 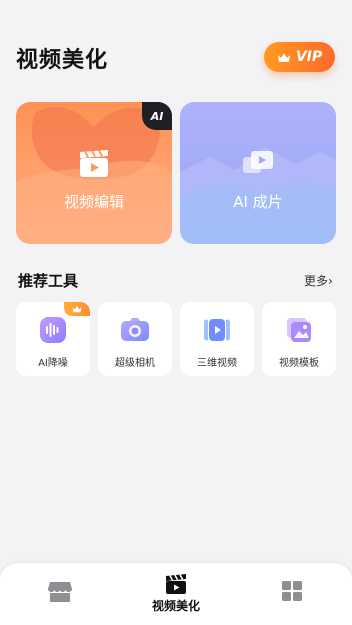 I want to click on tab-label: 视频美化, so click(x=175, y=606).